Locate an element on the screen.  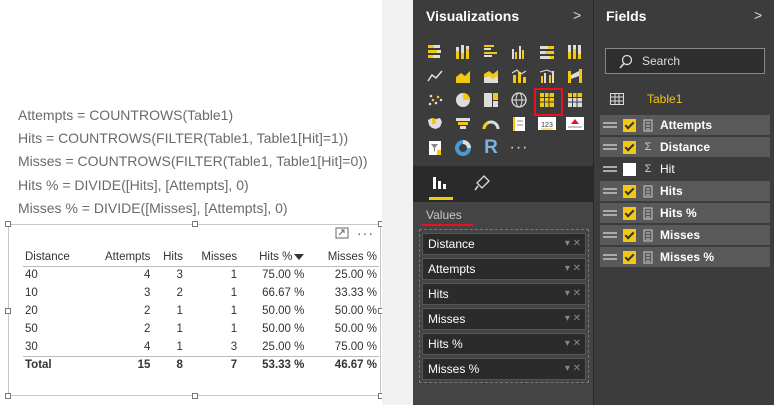
kpi-icon is located at coordinates (575, 124).